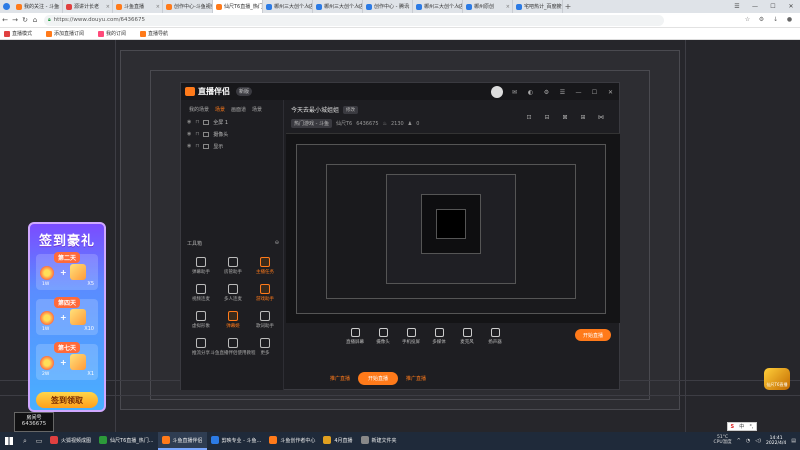  I want to click on notification-icon: ▤, so click(793, 441).